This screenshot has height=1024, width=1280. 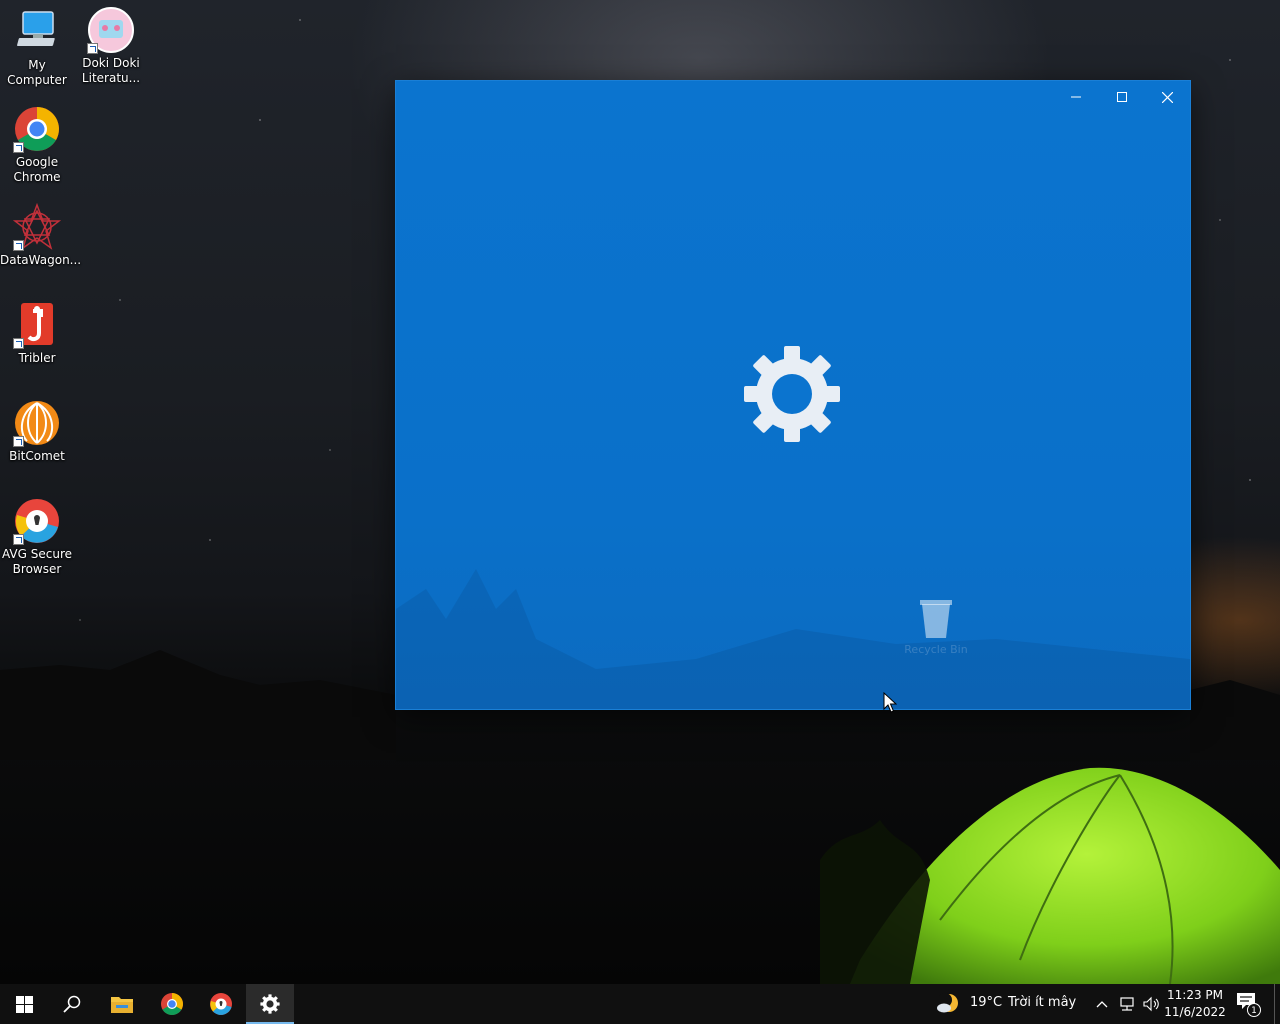 What do you see at coordinates (37, 48) in the screenshot?
I see `desktop-icon-my-computer: My Computer` at bounding box center [37, 48].